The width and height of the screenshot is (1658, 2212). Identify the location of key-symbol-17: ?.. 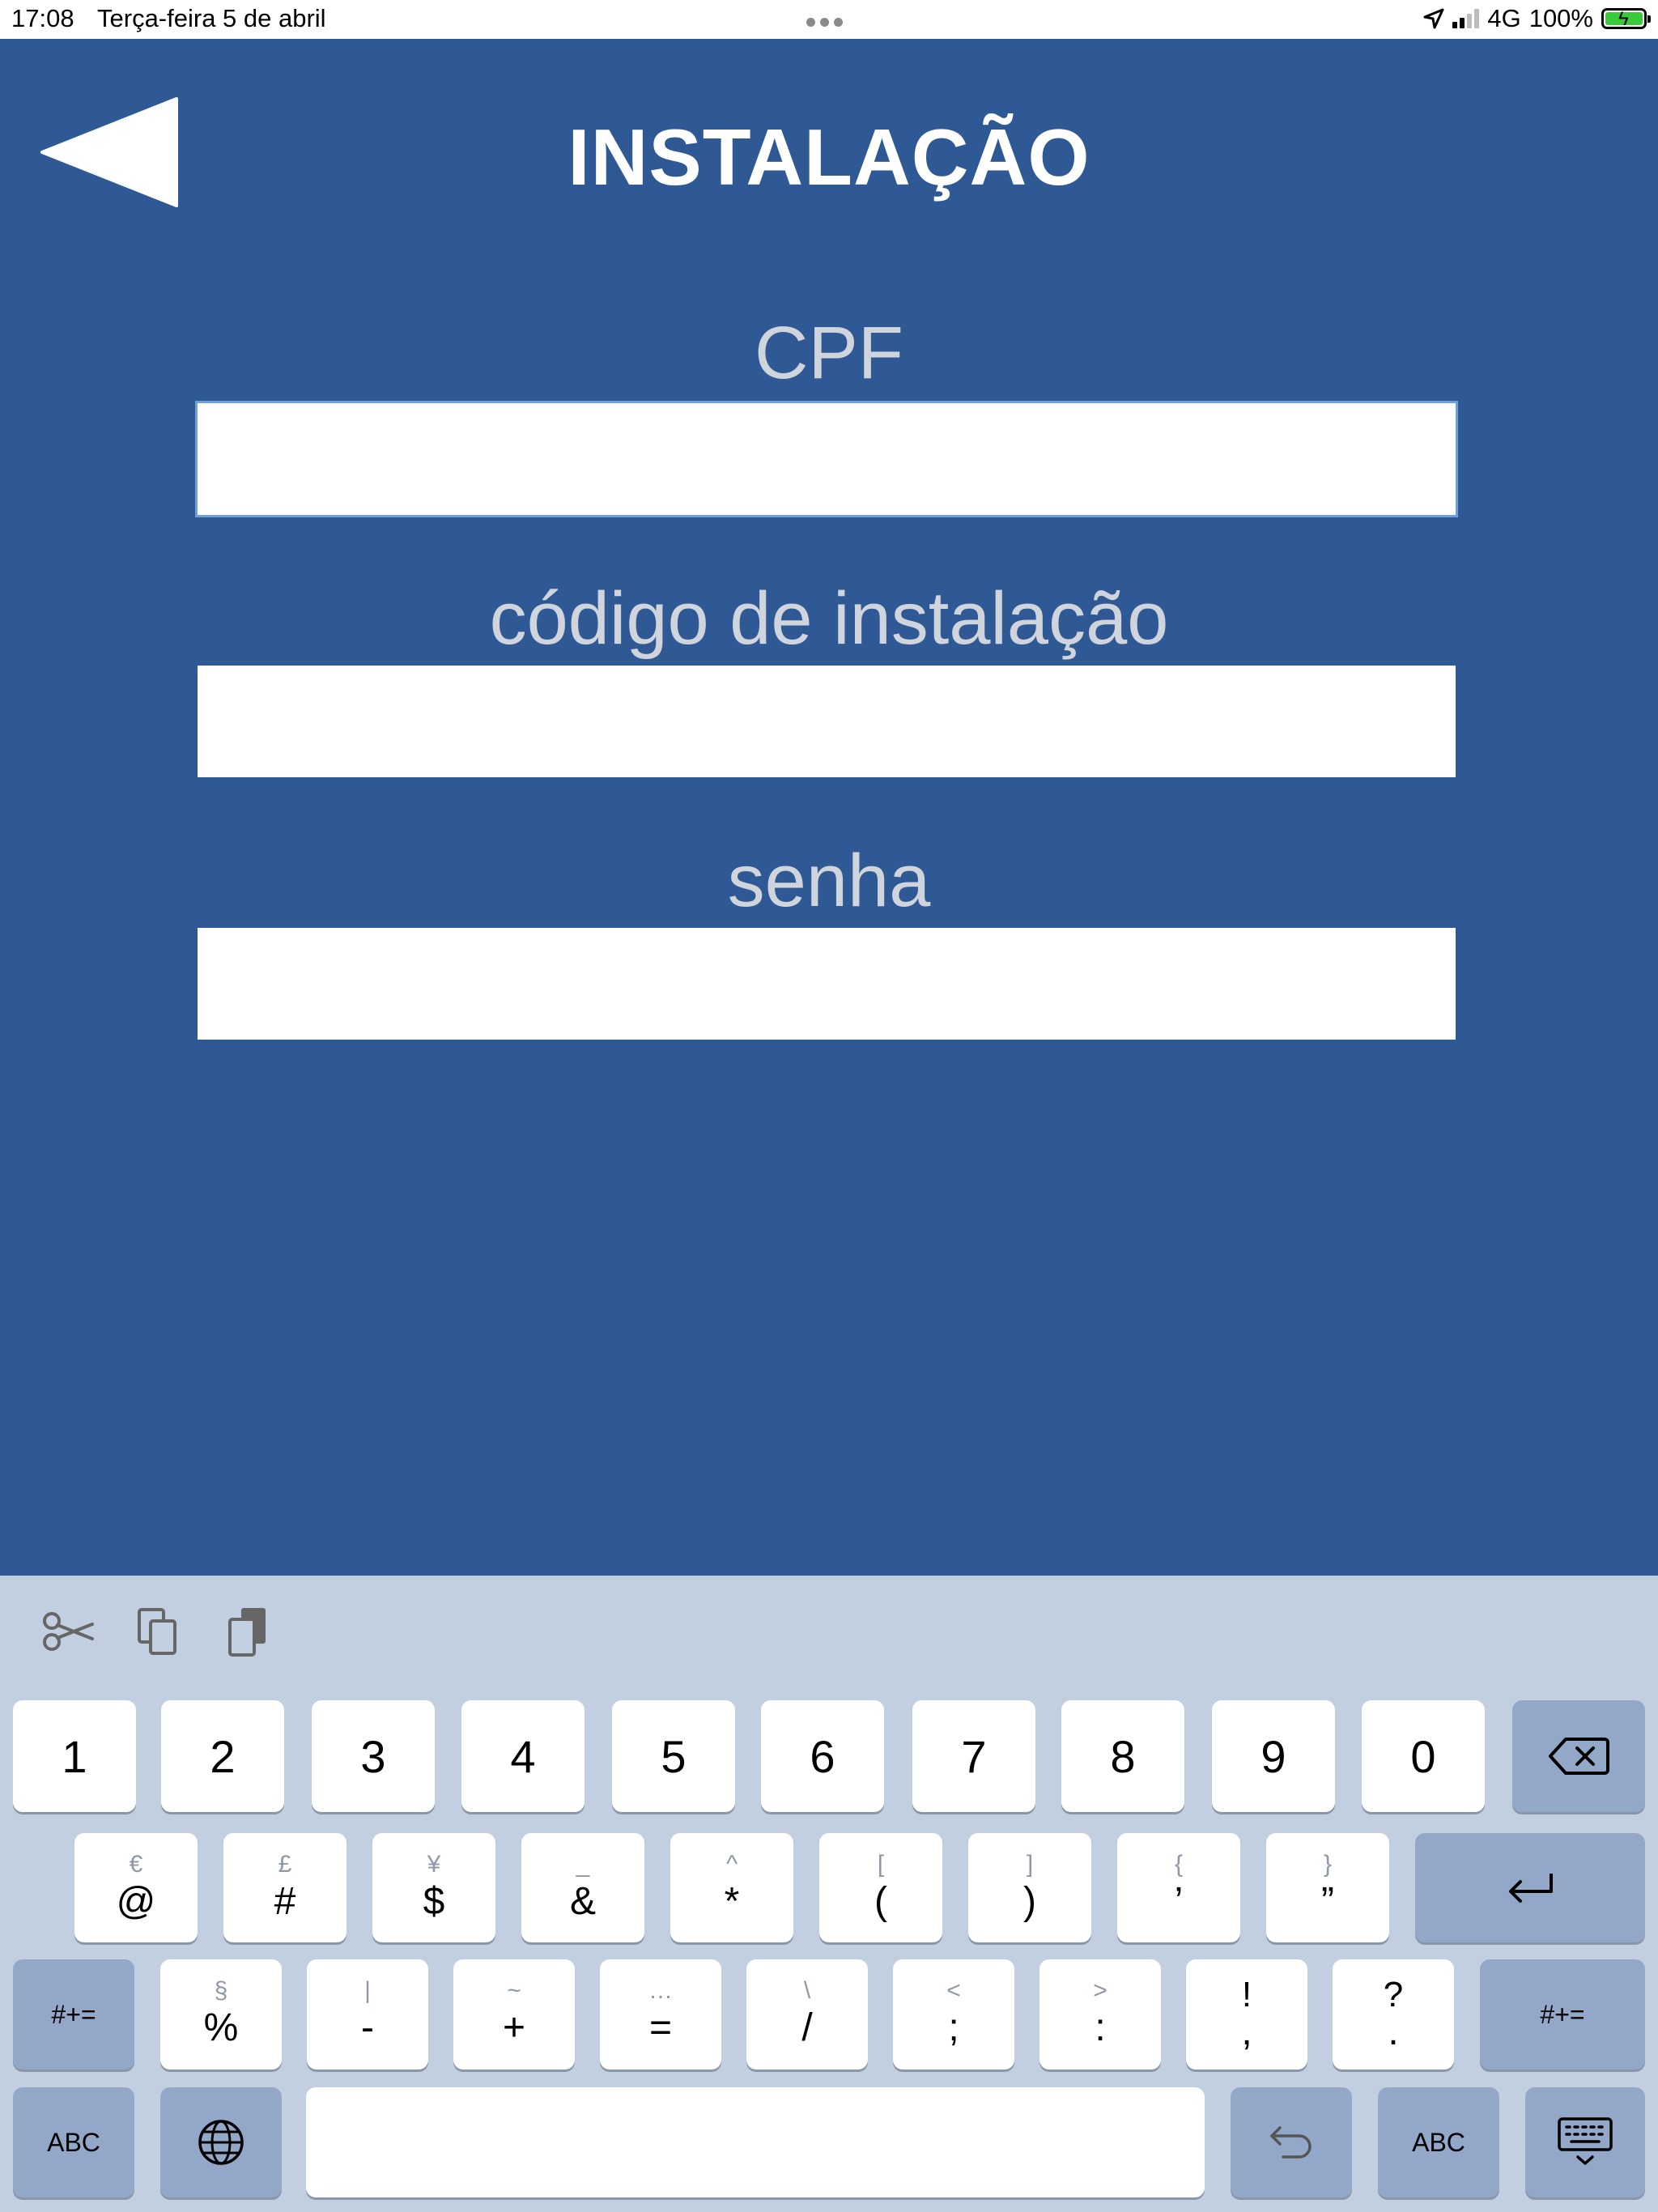
(1393, 2014).